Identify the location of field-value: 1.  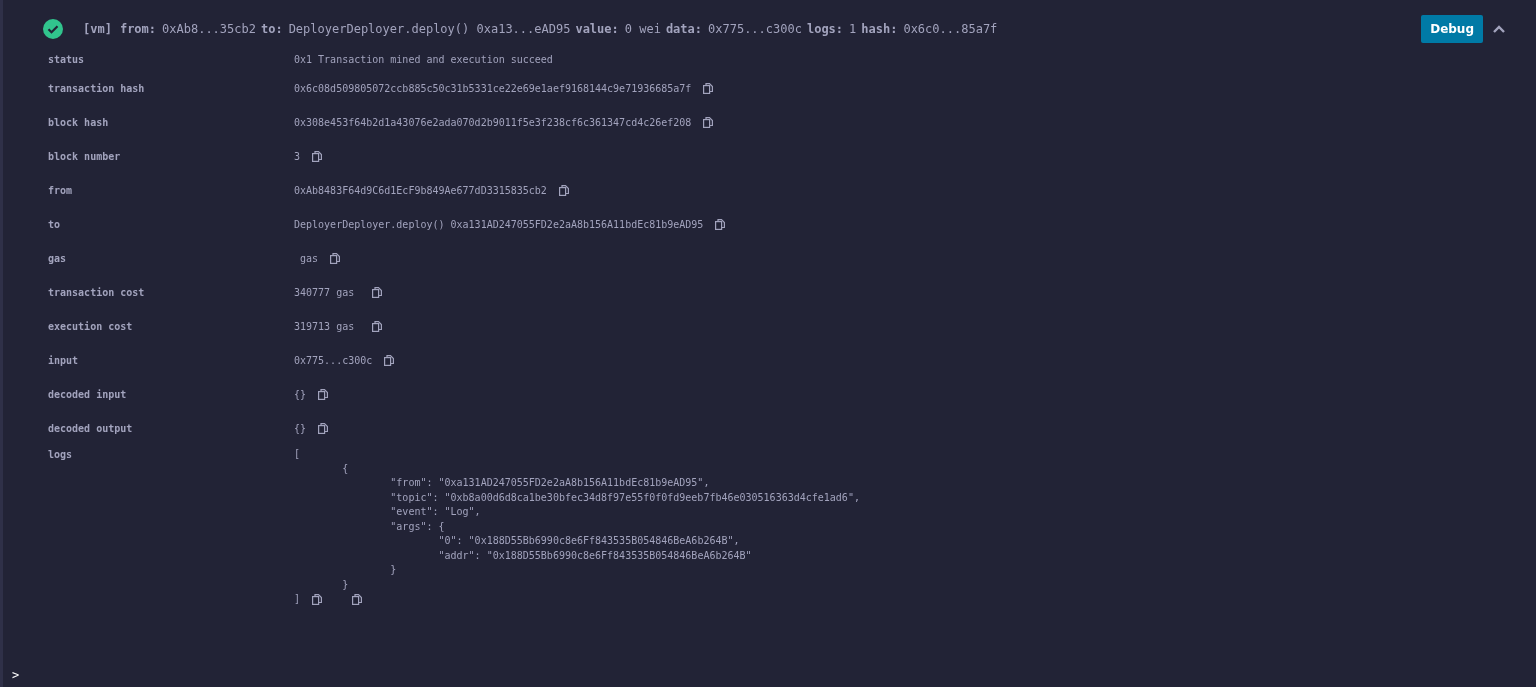
(853, 29).